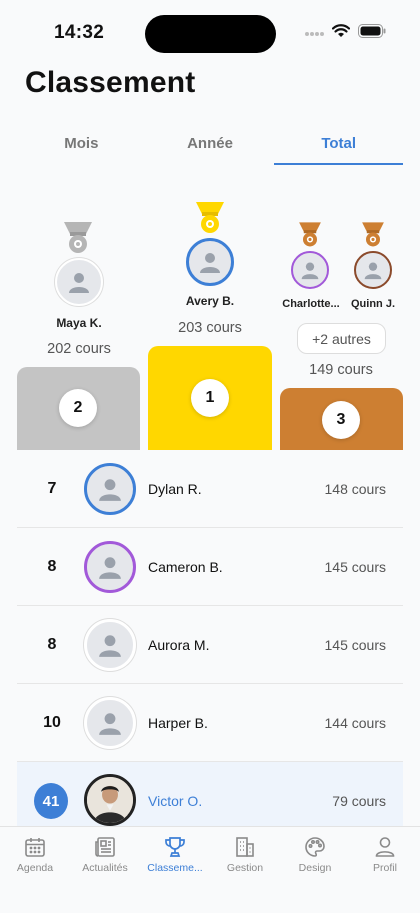  I want to click on third-place-name-2: Quinn J., so click(373, 304).